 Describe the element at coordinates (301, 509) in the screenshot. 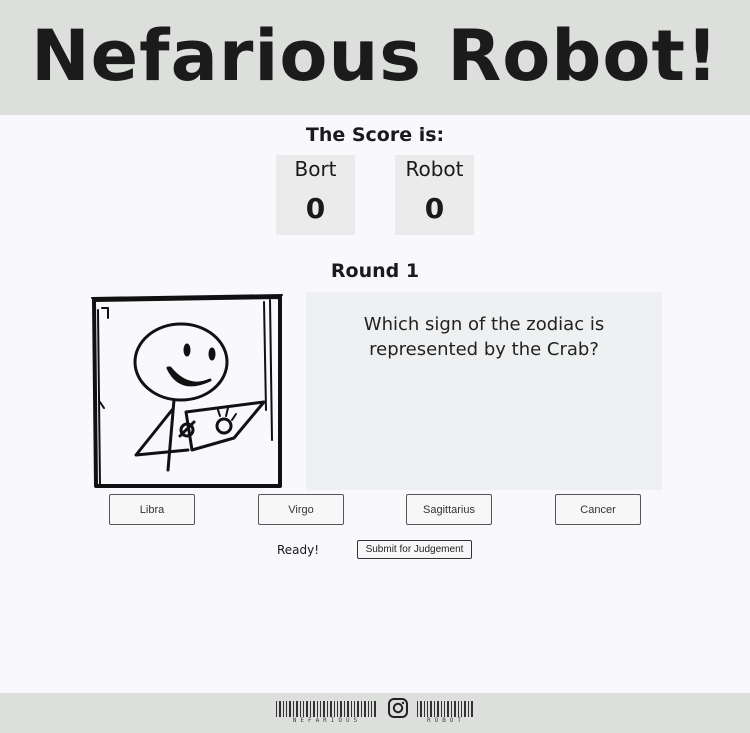

I see `answer-button-virgo: Virgo` at that location.